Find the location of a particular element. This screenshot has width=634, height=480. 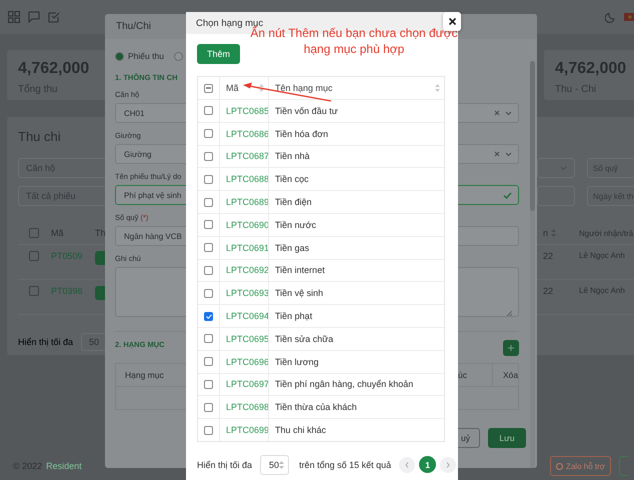

annotation-text: hạng mục phù hợp is located at coordinates (354, 49).